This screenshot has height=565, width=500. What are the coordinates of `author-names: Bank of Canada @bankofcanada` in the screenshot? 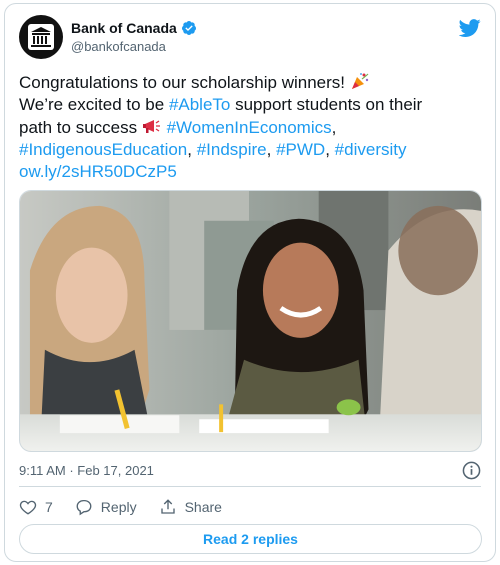 It's located at (134, 37).